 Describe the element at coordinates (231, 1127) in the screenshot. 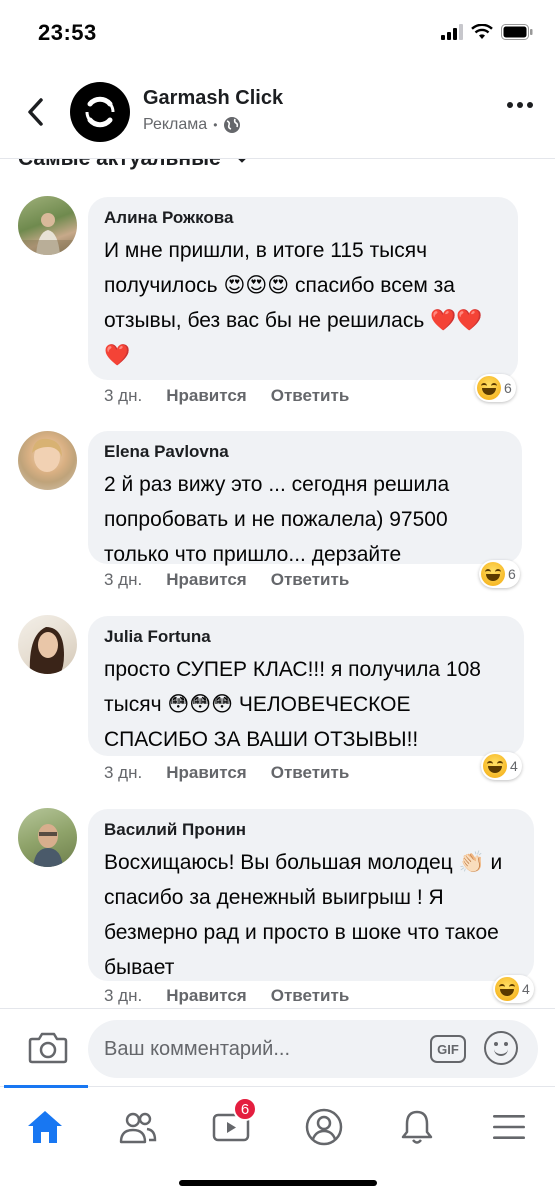

I see `tab-watch: 6` at that location.